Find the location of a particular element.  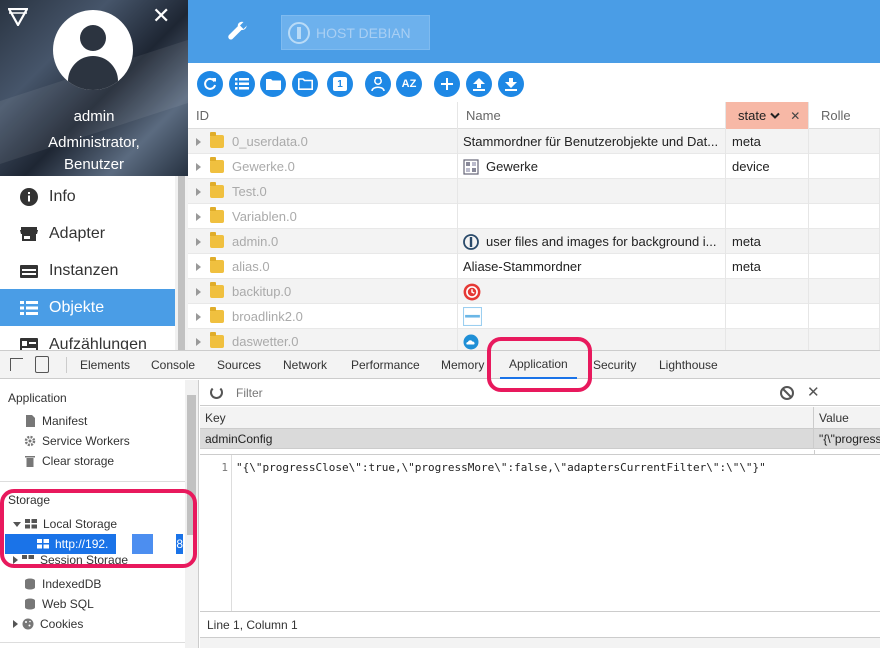

table-row: broadlink2.0 is located at coordinates (534, 316).